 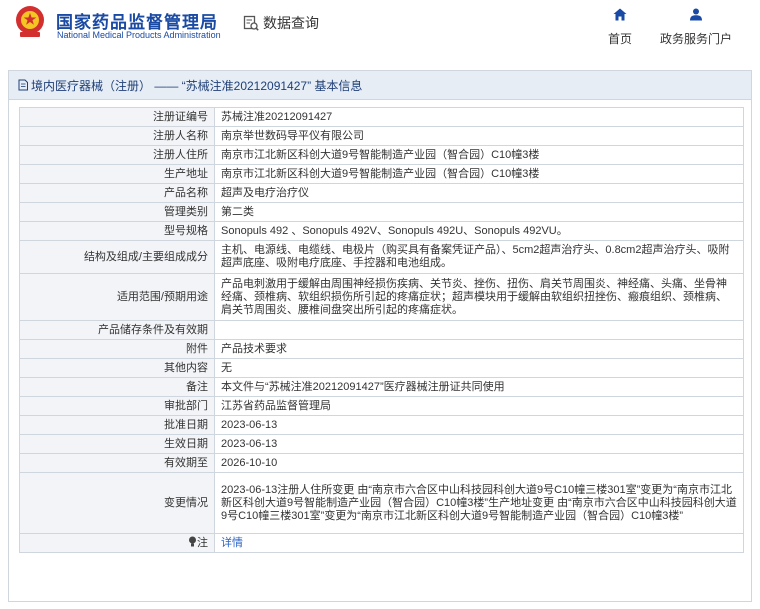 What do you see at coordinates (479, 136) in the screenshot?
I see `row-value: 南京举世数码导平仪有限公司` at bounding box center [479, 136].